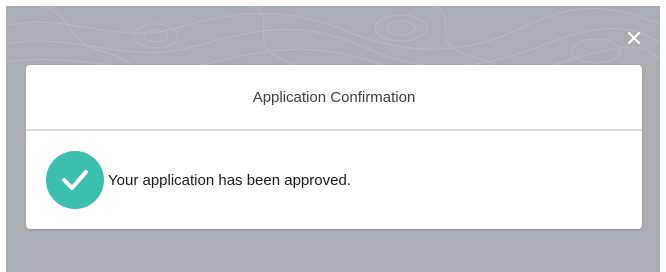  I want to click on modal-title: Application Confirmation, so click(334, 97).